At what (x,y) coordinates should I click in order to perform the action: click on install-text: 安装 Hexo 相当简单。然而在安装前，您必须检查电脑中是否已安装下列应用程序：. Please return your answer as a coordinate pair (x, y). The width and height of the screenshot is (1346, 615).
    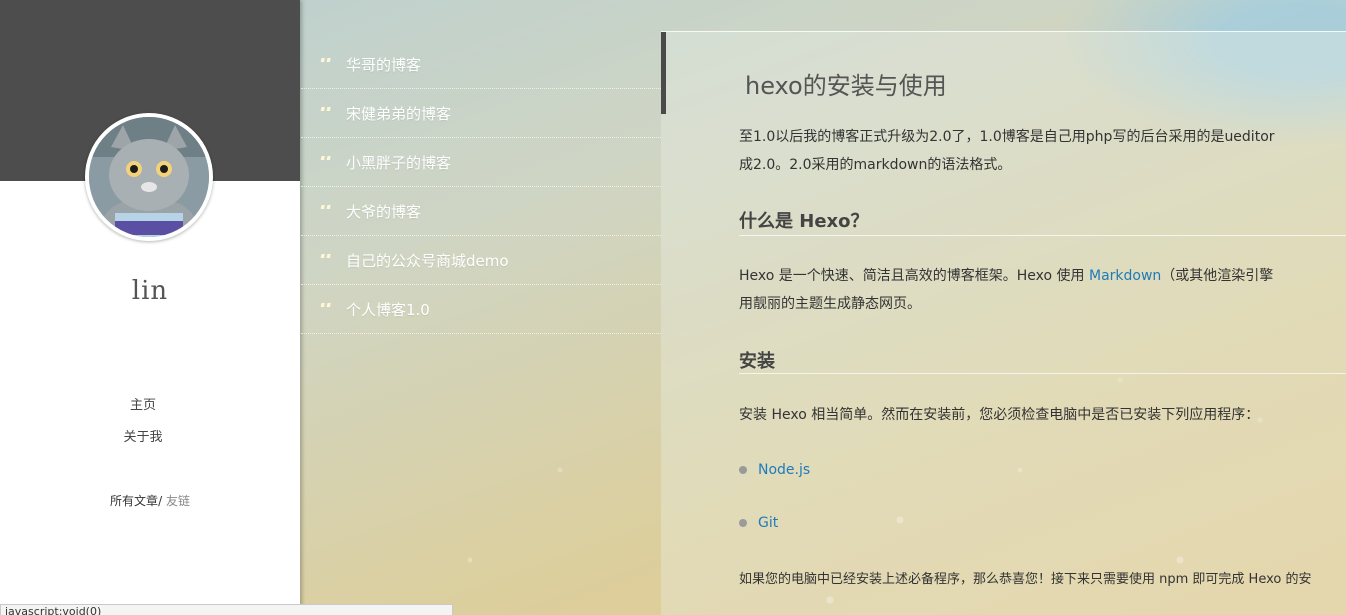
    Looking at the image, I should click on (999, 415).